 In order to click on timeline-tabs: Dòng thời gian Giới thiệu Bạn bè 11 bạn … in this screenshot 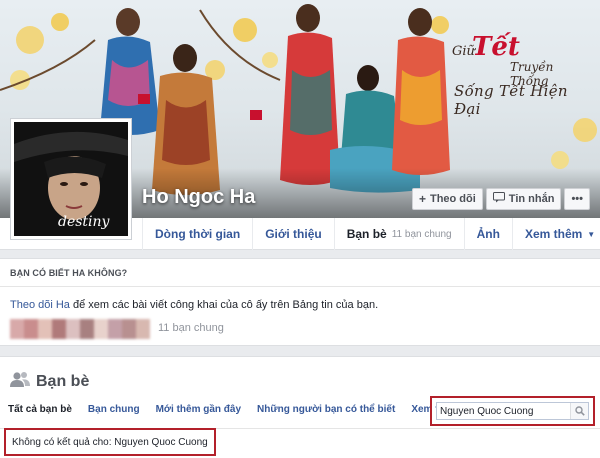, I will do `click(371, 234)`.